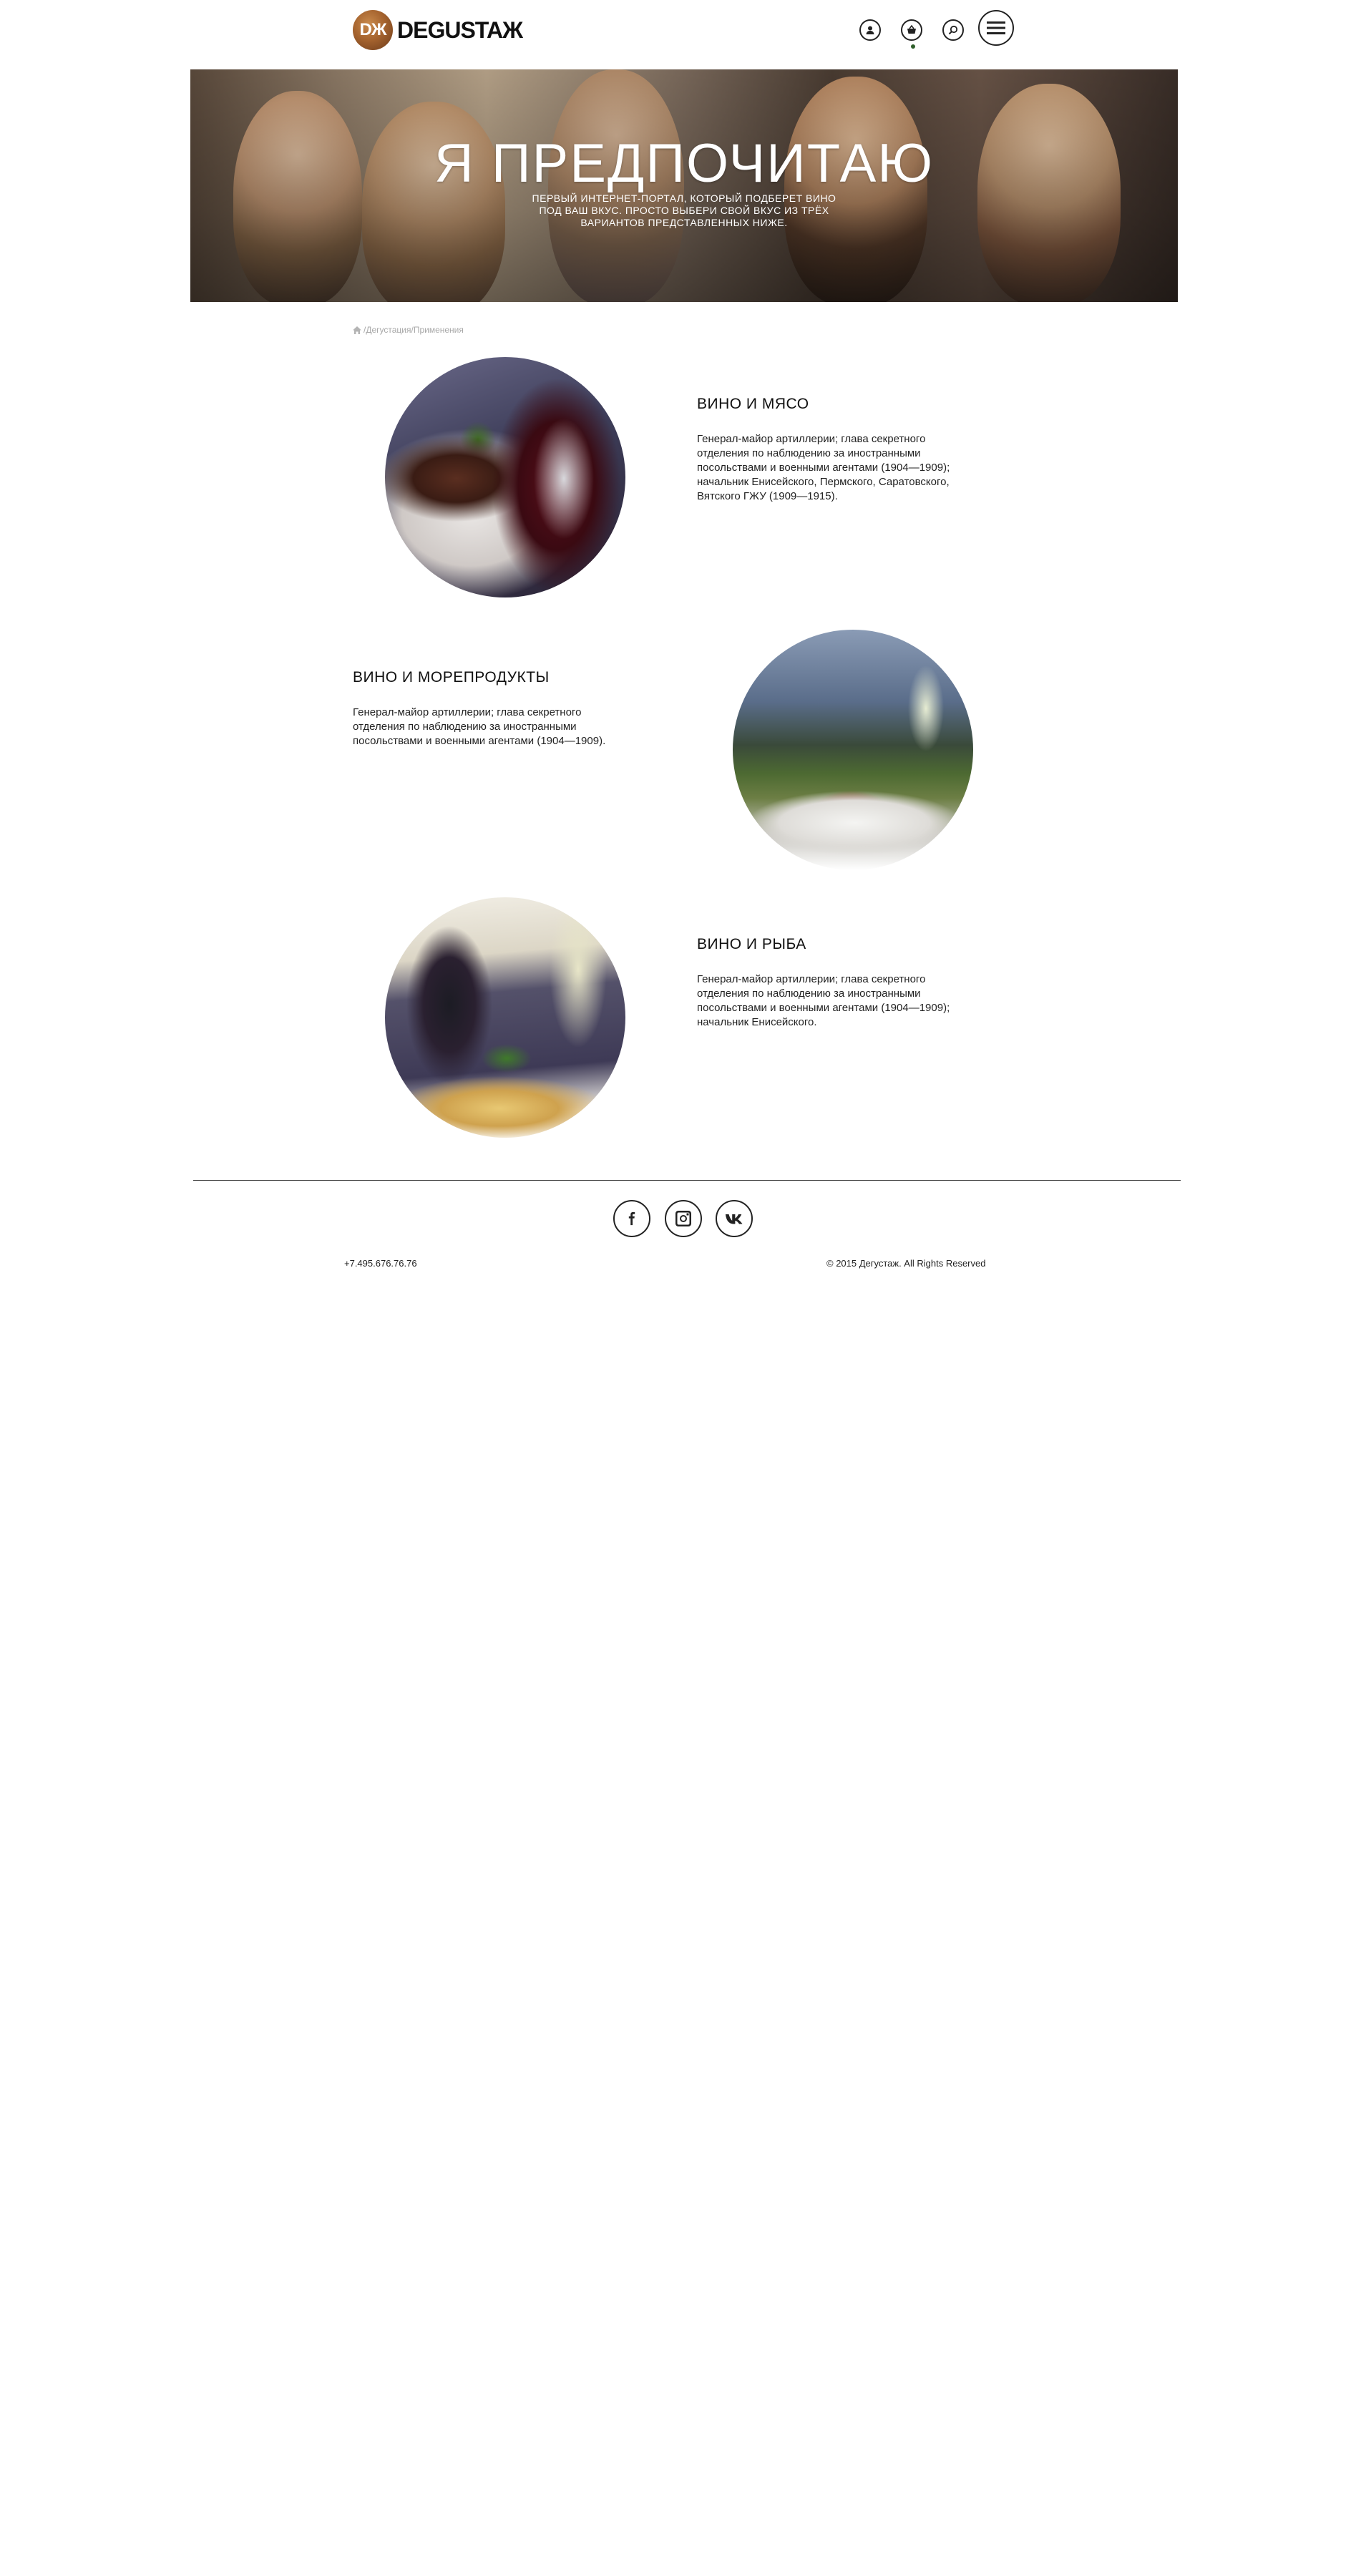  What do you see at coordinates (460, 29) in the screenshot?
I see `logo-text: DEGUSTAЖ` at bounding box center [460, 29].